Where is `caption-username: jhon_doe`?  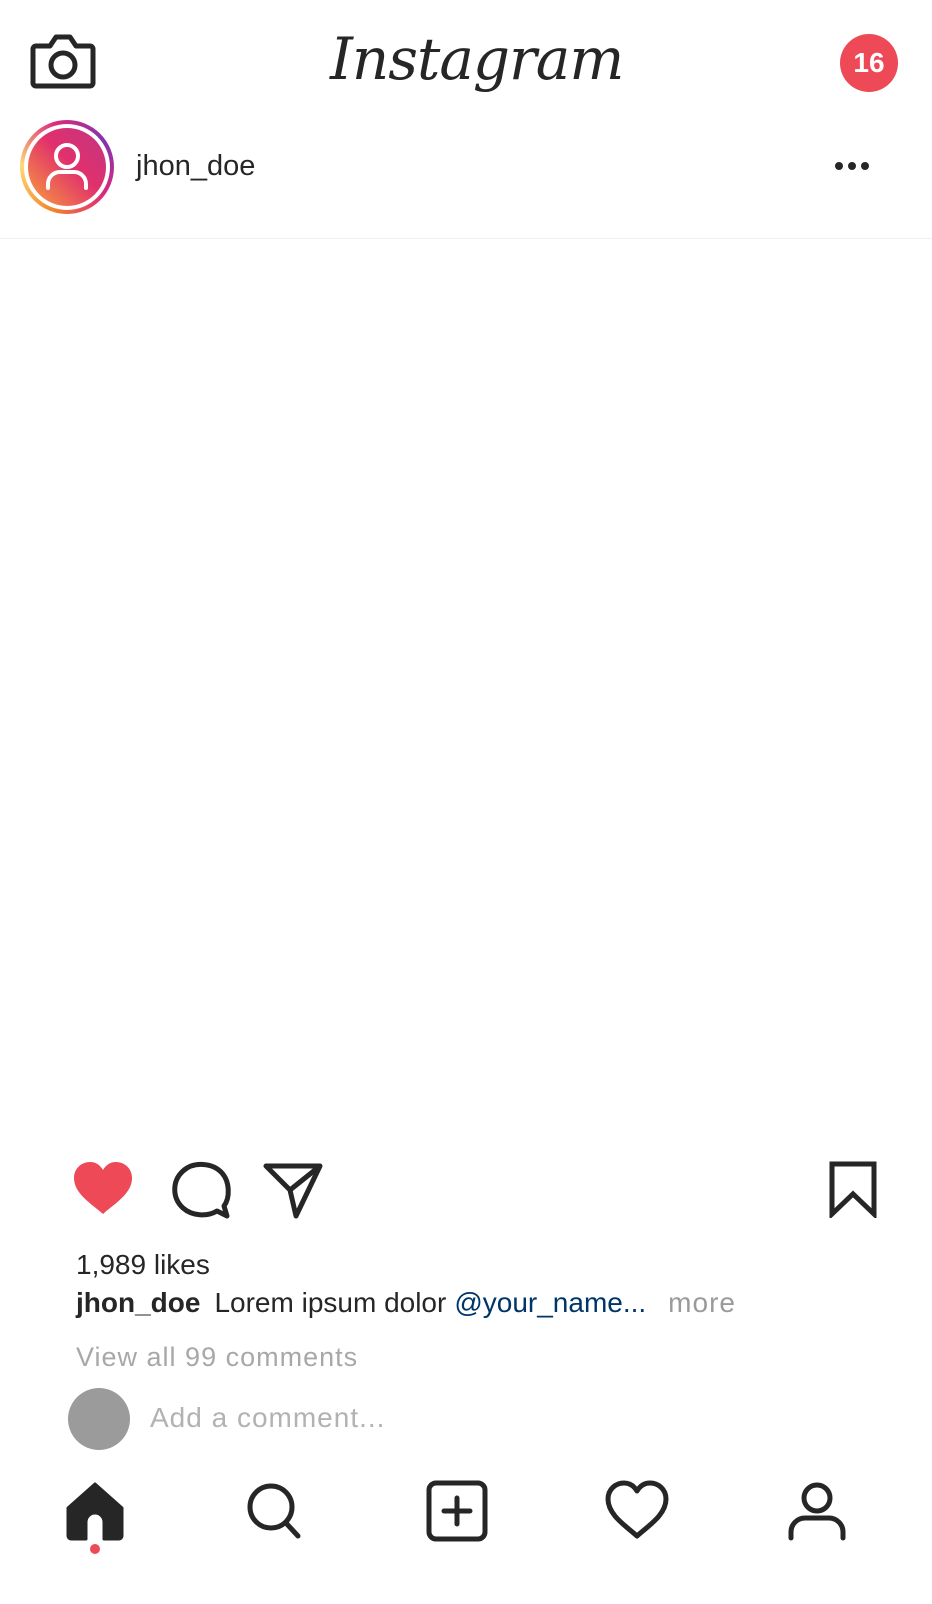 caption-username: jhon_doe is located at coordinates (138, 1302).